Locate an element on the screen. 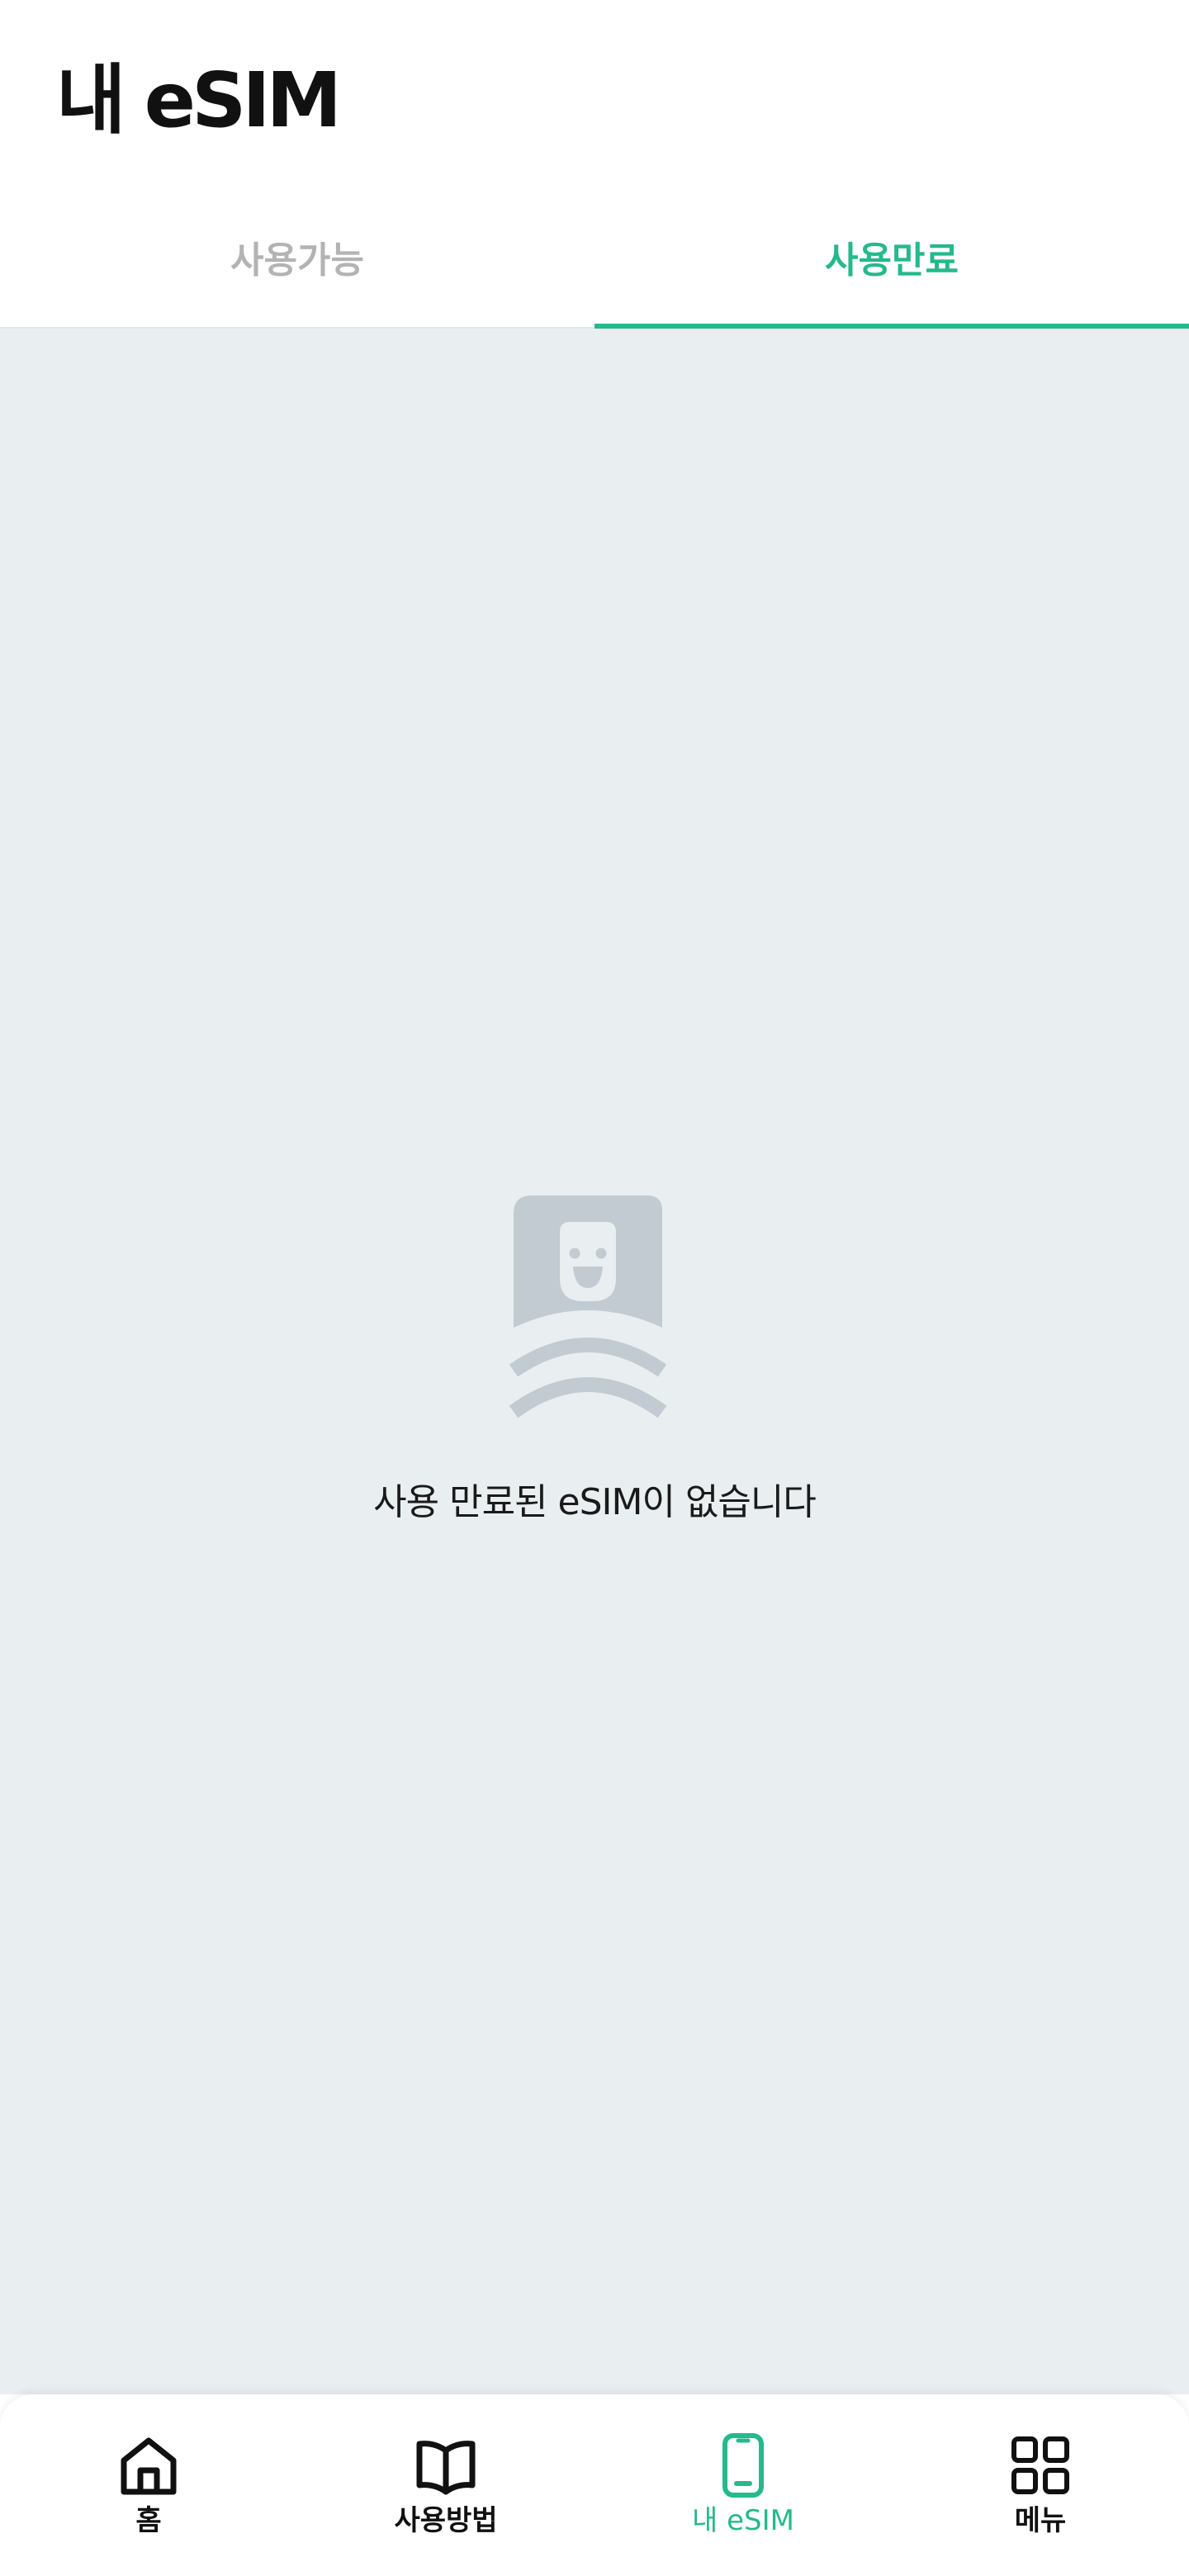  nav-item-guide: 사용방법 is located at coordinates (445, 2485).